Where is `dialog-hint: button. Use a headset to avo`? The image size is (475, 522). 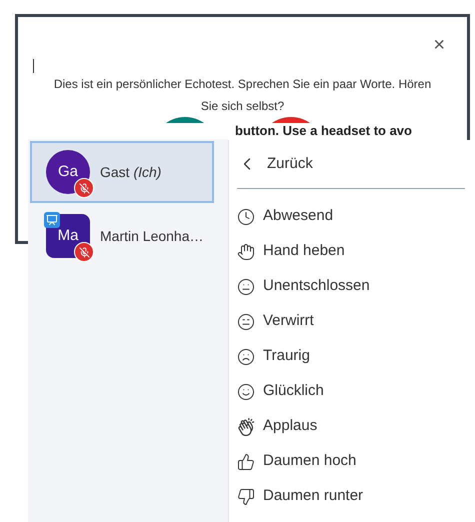
dialog-hint: button. Use a headset to avo is located at coordinates (323, 131).